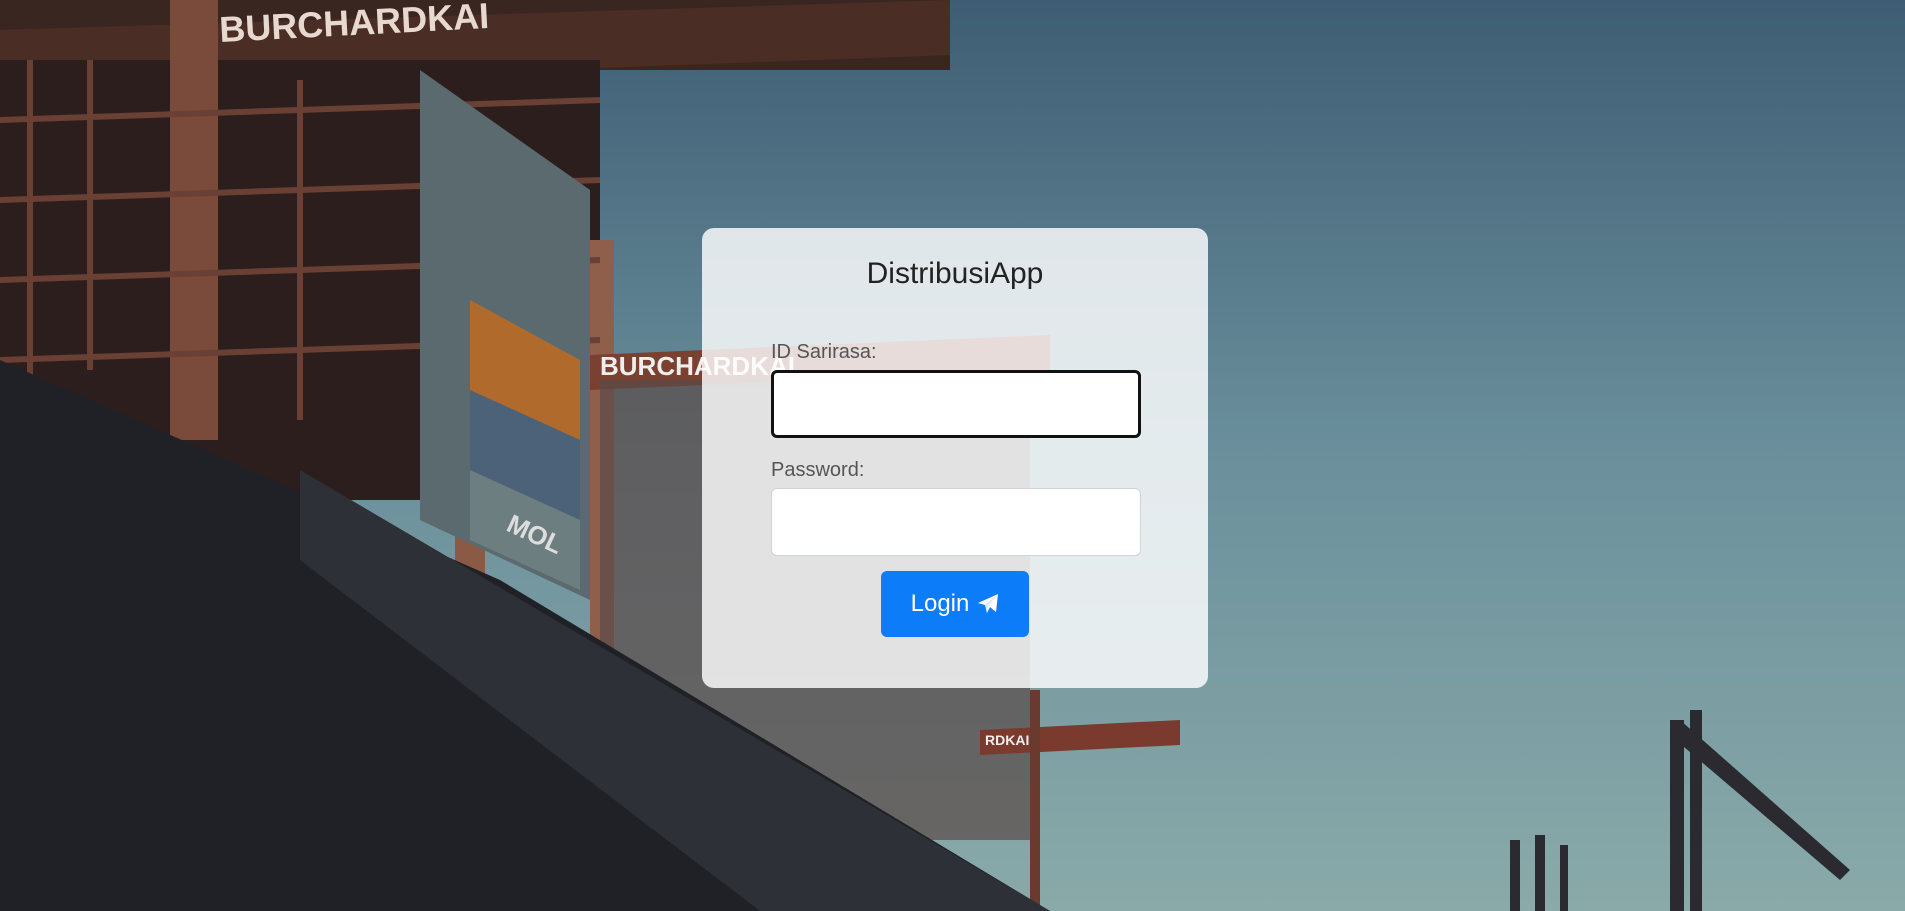 This screenshot has width=1905, height=911. Describe the element at coordinates (1007, 740) in the screenshot. I see `svg-text: RDKAI` at that location.